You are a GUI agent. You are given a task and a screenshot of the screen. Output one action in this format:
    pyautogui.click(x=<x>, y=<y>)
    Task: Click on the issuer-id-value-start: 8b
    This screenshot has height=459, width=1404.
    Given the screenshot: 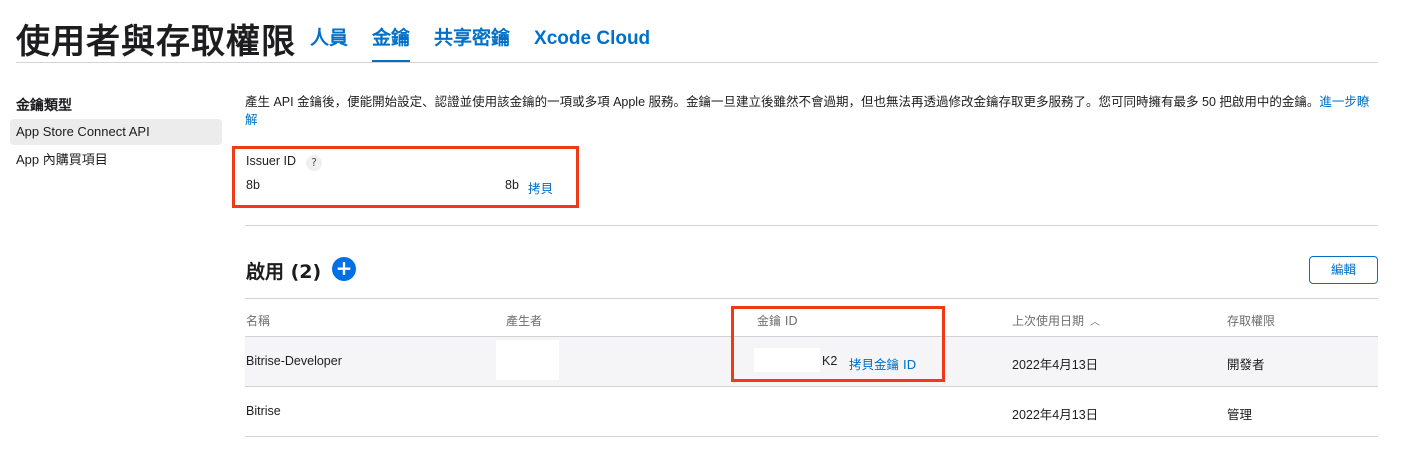 What is the action you would take?
    pyautogui.click(x=253, y=185)
    